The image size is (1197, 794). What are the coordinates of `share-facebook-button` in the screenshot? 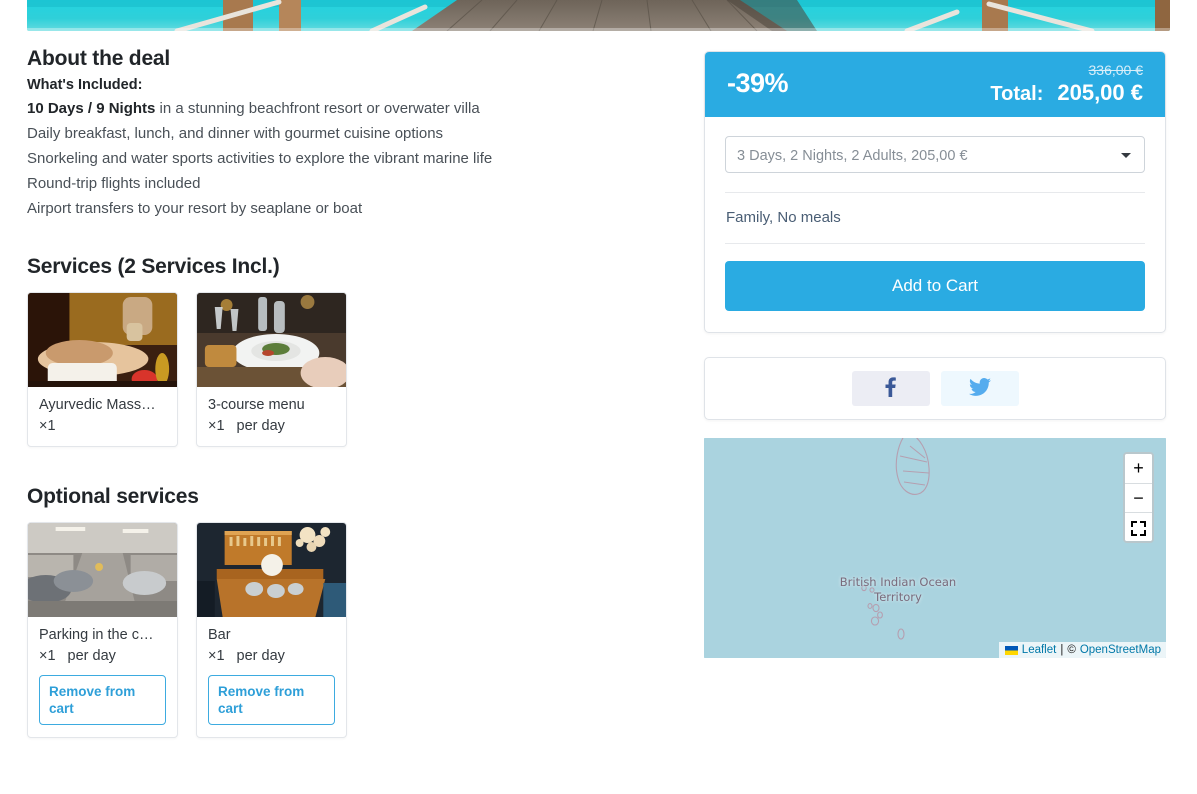 It's located at (890, 388).